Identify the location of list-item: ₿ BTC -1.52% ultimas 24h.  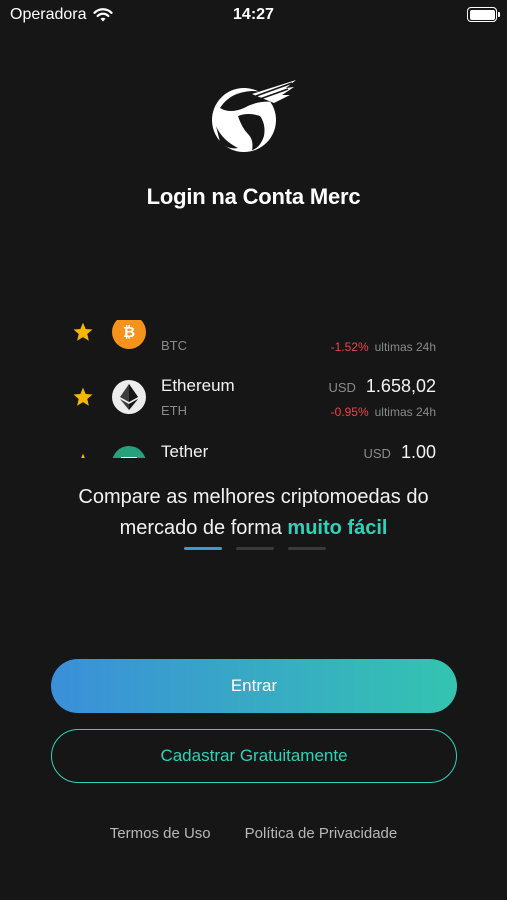
(255, 341).